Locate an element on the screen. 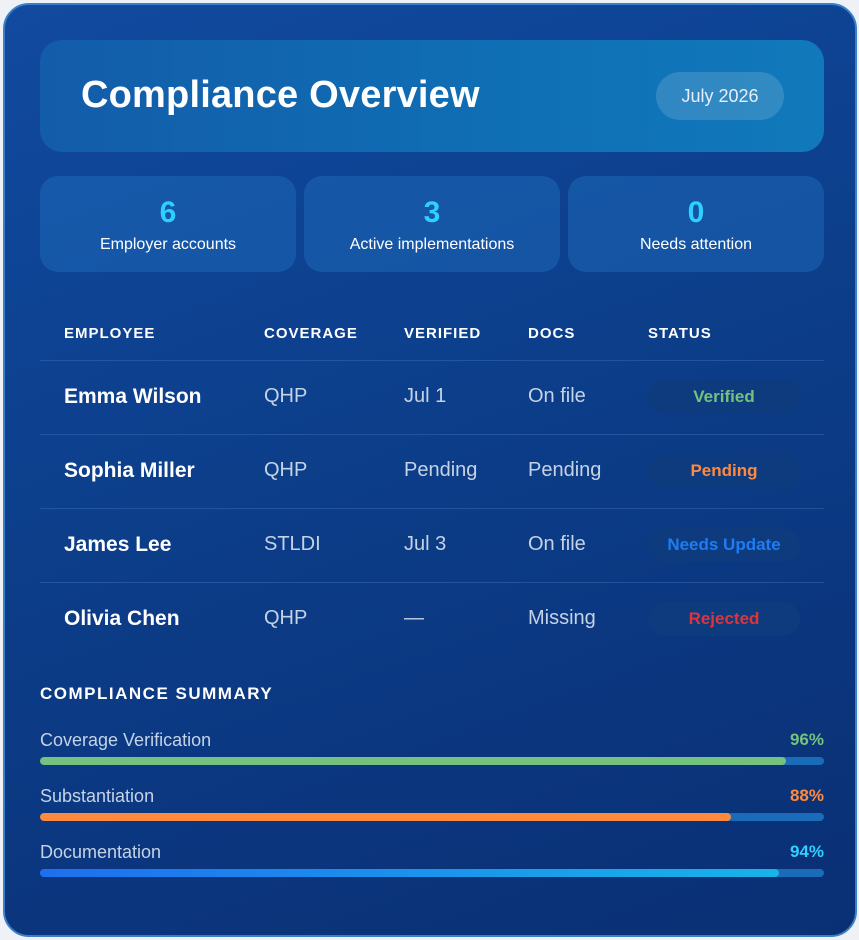  stat-active-implementations: 3 Active implementations is located at coordinates (432, 224).